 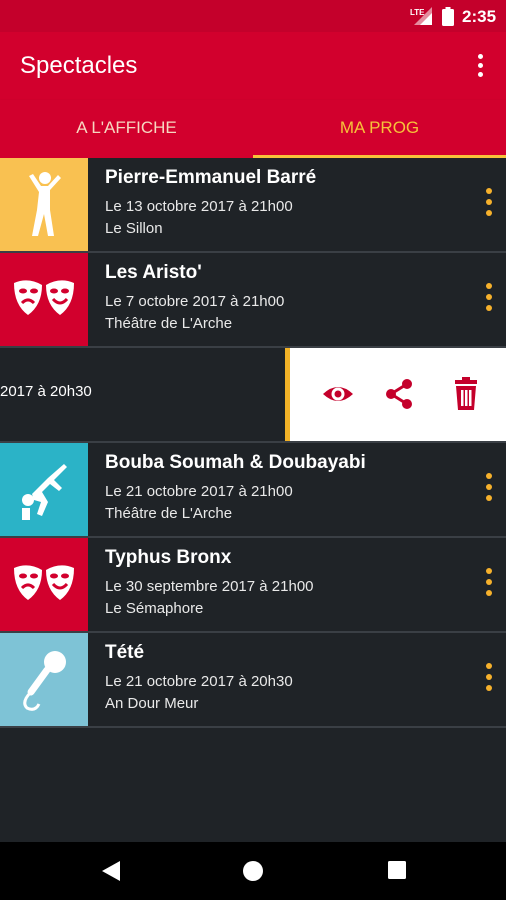 What do you see at coordinates (152, 703) in the screenshot?
I see `show-venue: An Dour Meur` at bounding box center [152, 703].